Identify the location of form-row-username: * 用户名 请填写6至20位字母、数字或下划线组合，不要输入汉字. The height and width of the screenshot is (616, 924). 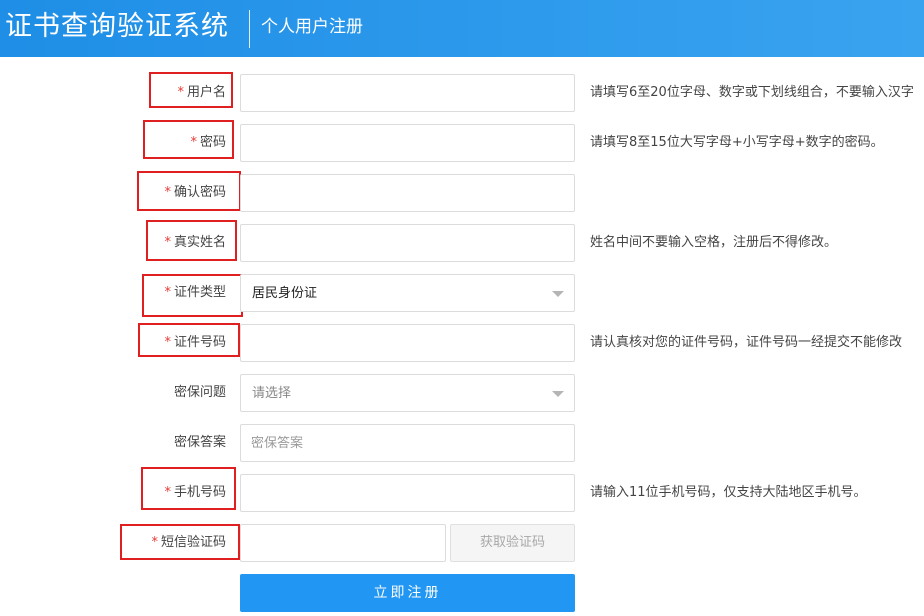
(462, 92).